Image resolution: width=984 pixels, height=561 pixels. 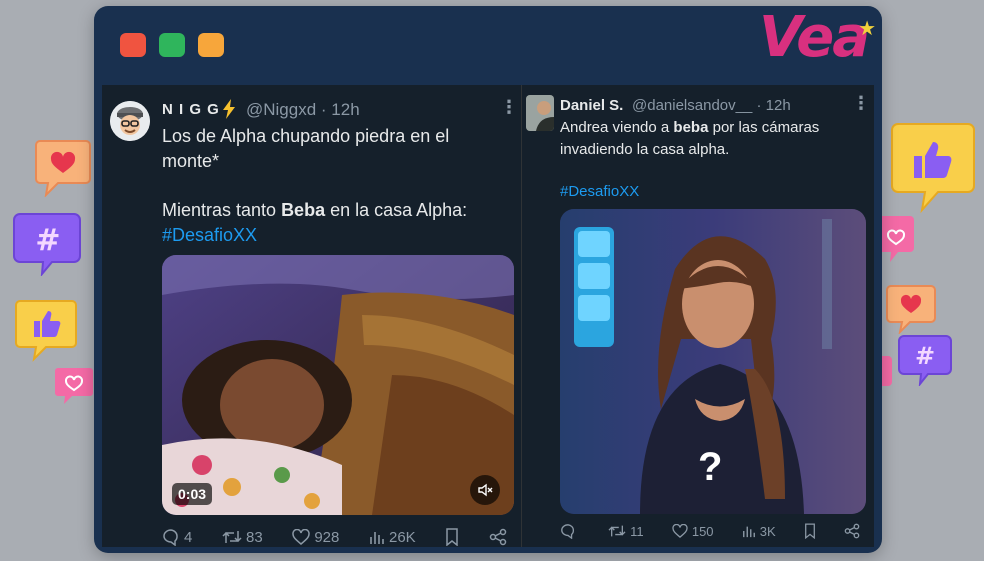 I want to click on tweet-text-line: Andrea viendo a beba por las cámaras, so click(x=689, y=127).